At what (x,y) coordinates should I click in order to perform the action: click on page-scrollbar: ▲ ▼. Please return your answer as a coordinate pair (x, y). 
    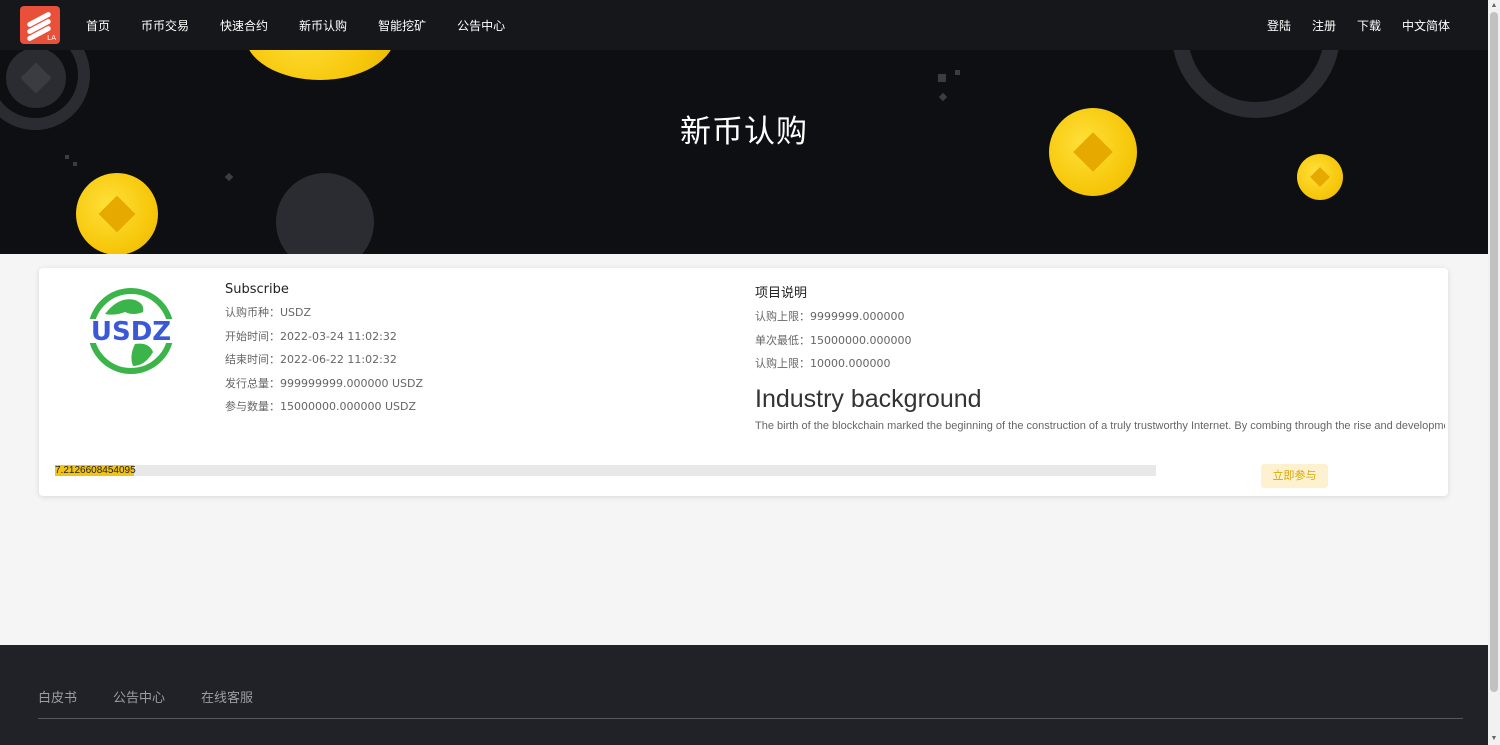
    Looking at the image, I should click on (1494, 372).